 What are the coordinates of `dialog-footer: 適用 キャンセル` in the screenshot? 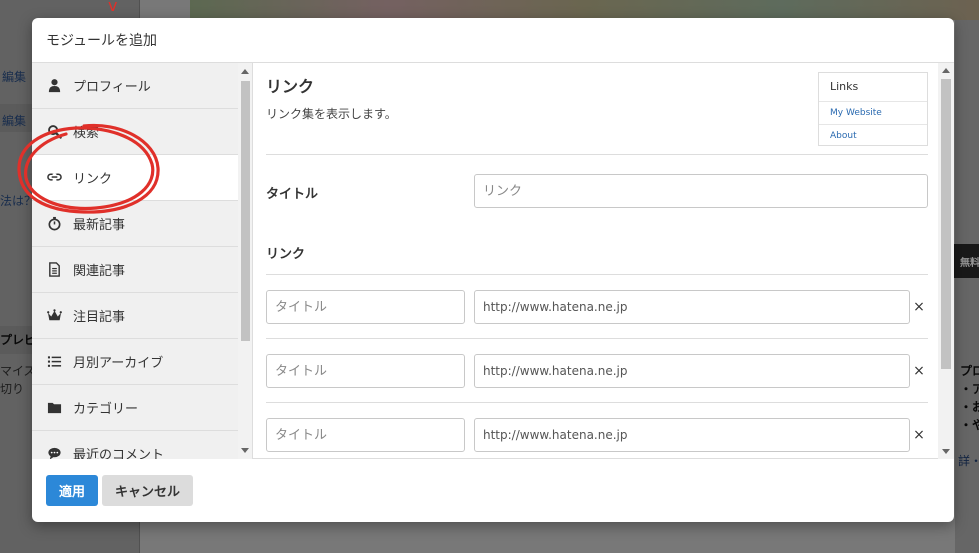 It's located at (493, 490).